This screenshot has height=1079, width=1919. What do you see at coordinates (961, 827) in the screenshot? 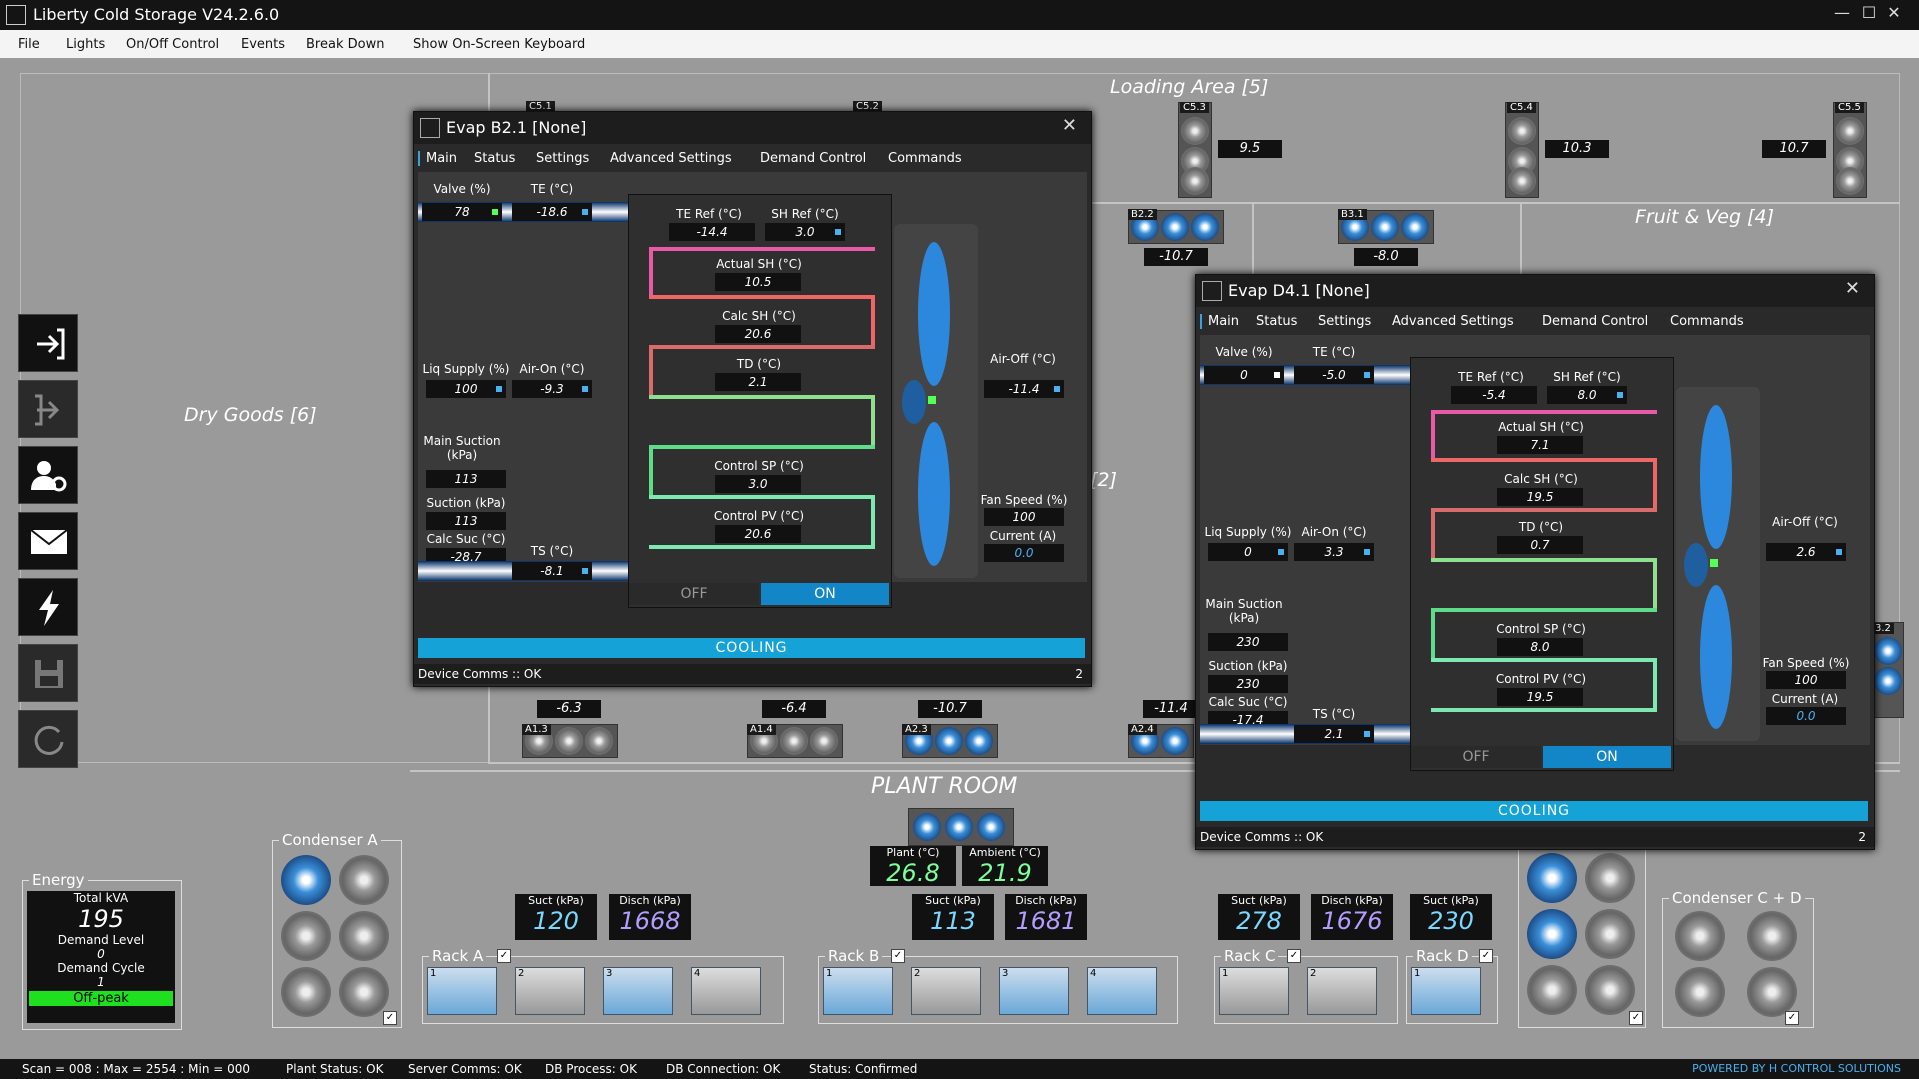
I see `plant-fan-unit` at bounding box center [961, 827].